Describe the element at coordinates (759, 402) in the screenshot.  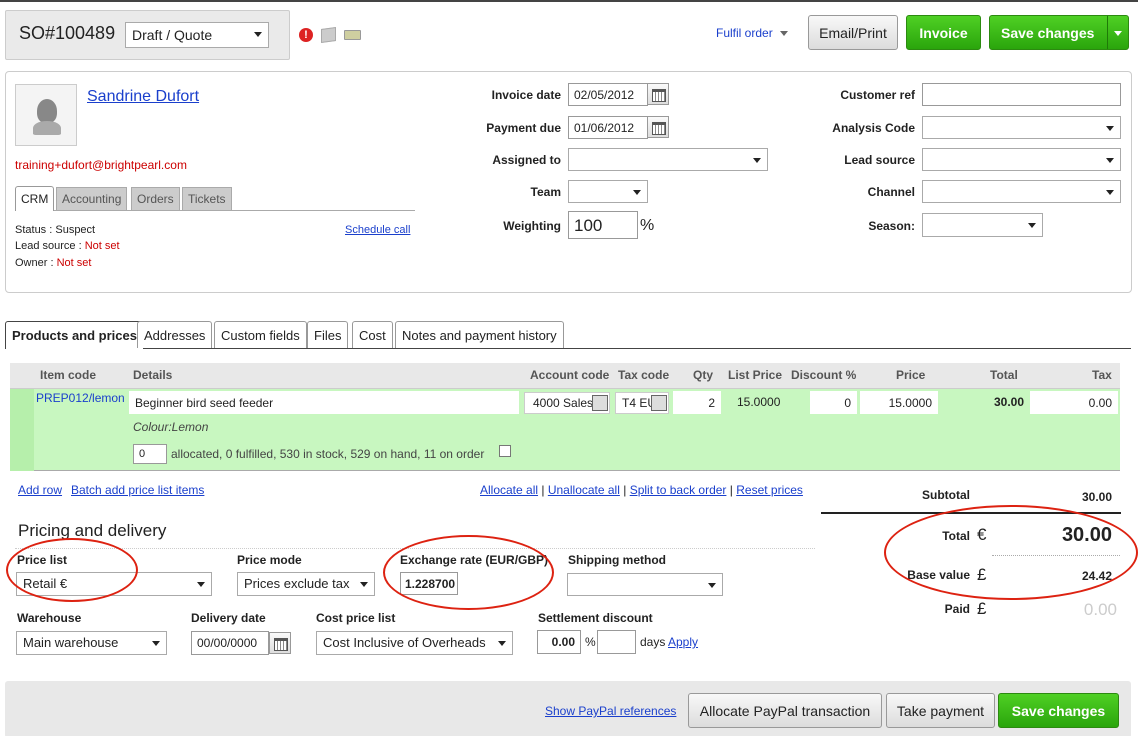
I see `list-price-value: 15.0000` at that location.